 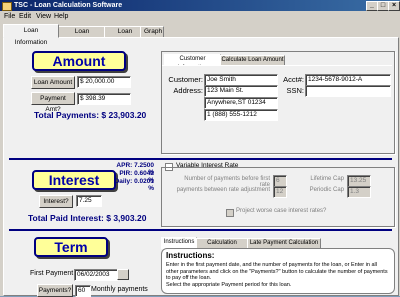 What do you see at coordinates (43, 16) in the screenshot?
I see `menu-view: View` at bounding box center [43, 16].